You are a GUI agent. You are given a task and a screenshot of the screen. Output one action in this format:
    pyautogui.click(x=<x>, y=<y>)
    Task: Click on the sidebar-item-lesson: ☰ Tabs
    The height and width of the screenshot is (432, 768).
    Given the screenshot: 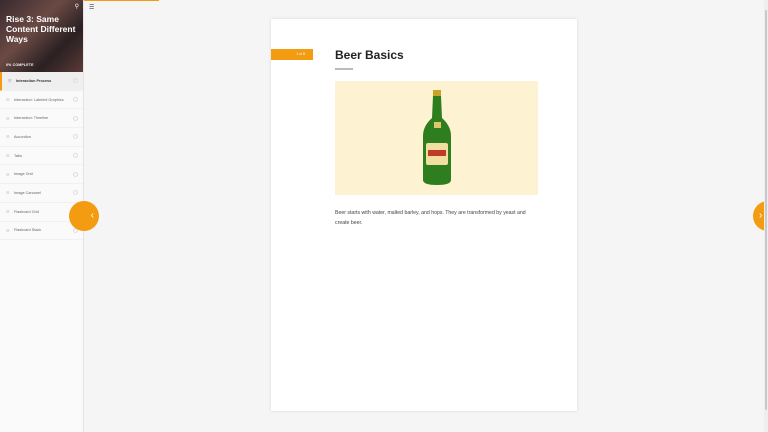 What is the action you would take?
    pyautogui.click(x=41, y=156)
    